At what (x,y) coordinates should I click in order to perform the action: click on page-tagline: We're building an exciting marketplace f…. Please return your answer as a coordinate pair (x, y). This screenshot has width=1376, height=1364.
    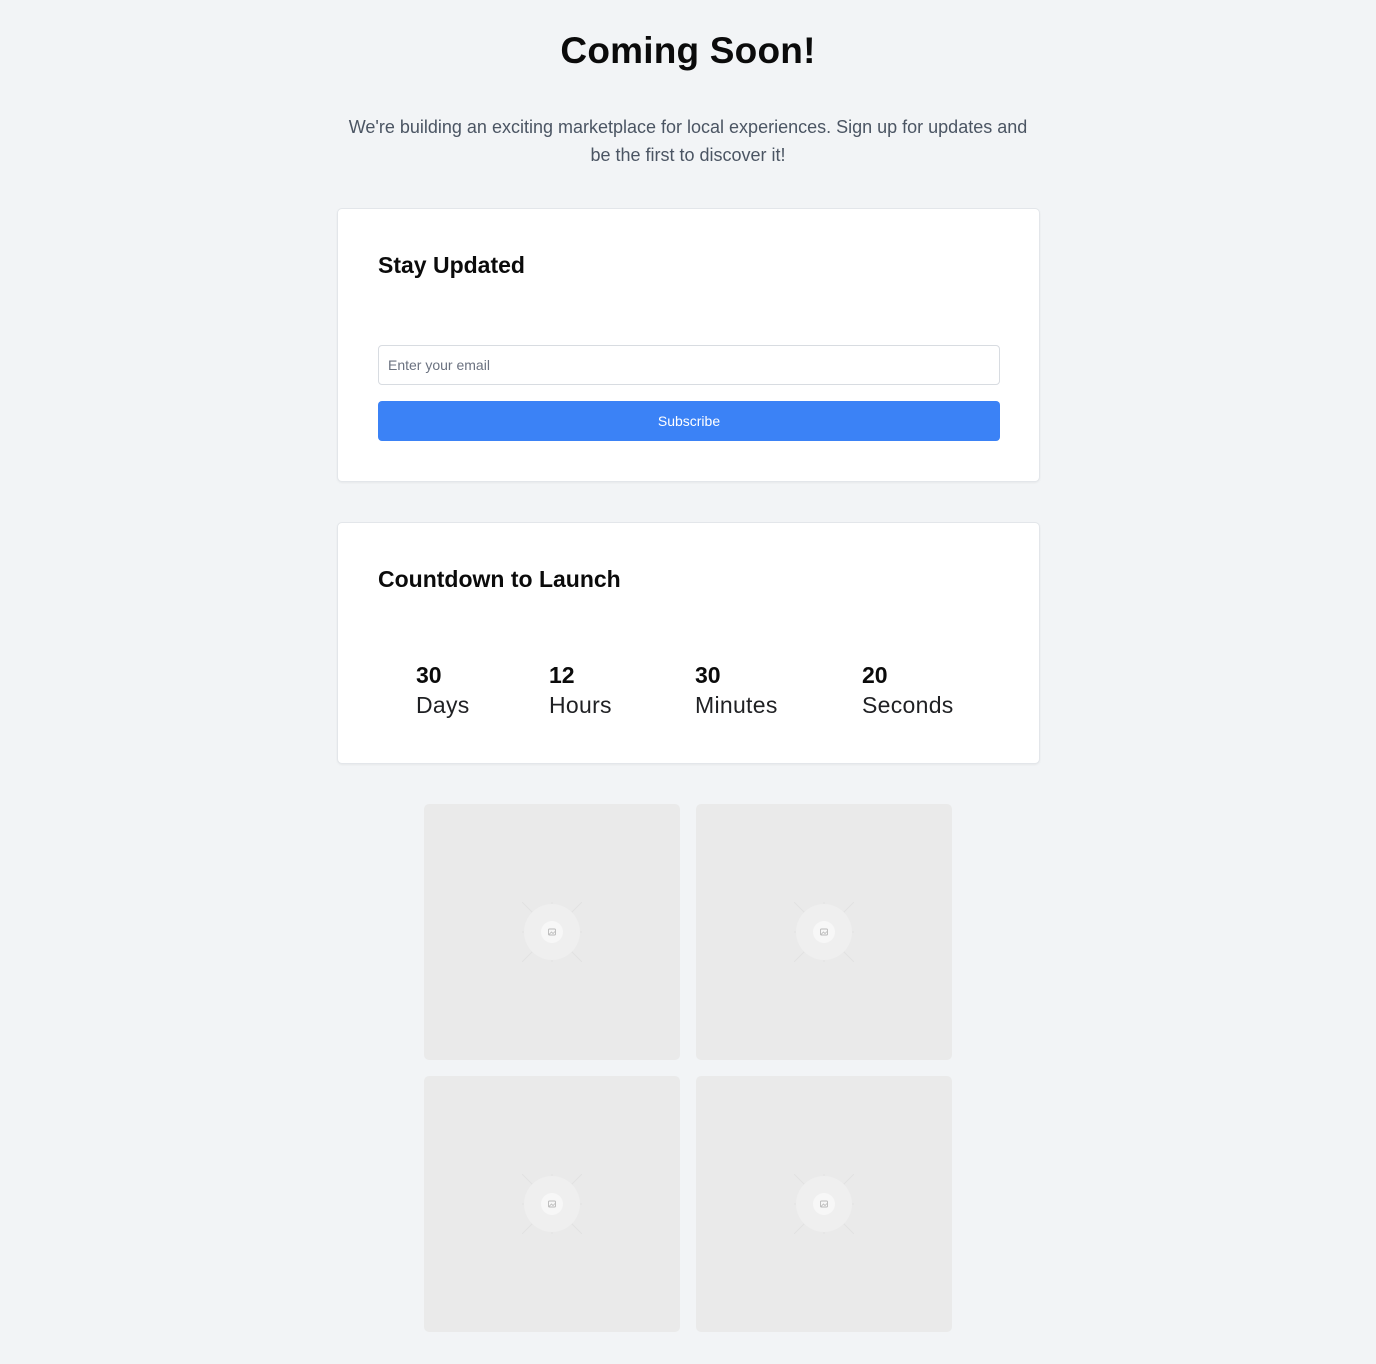
    Looking at the image, I should click on (688, 141).